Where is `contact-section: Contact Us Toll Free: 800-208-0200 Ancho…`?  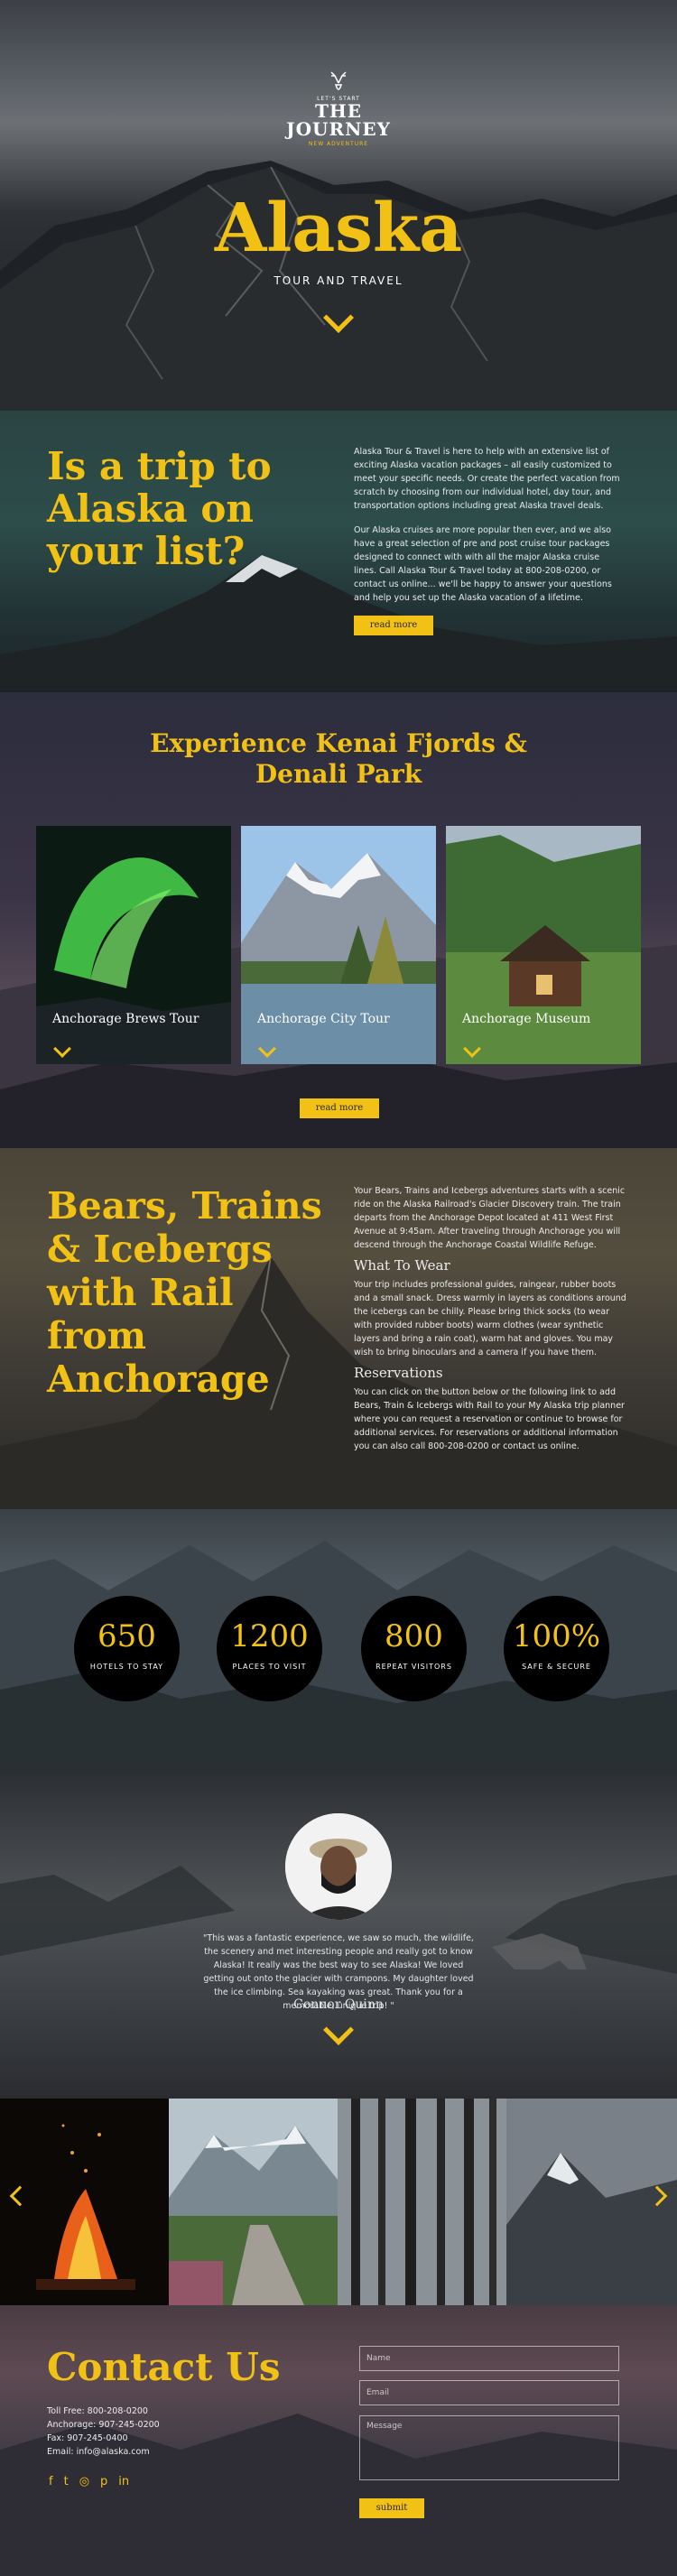
contact-section: Contact Us Toll Free: 800-208-0200 Ancho… is located at coordinates (338, 2440).